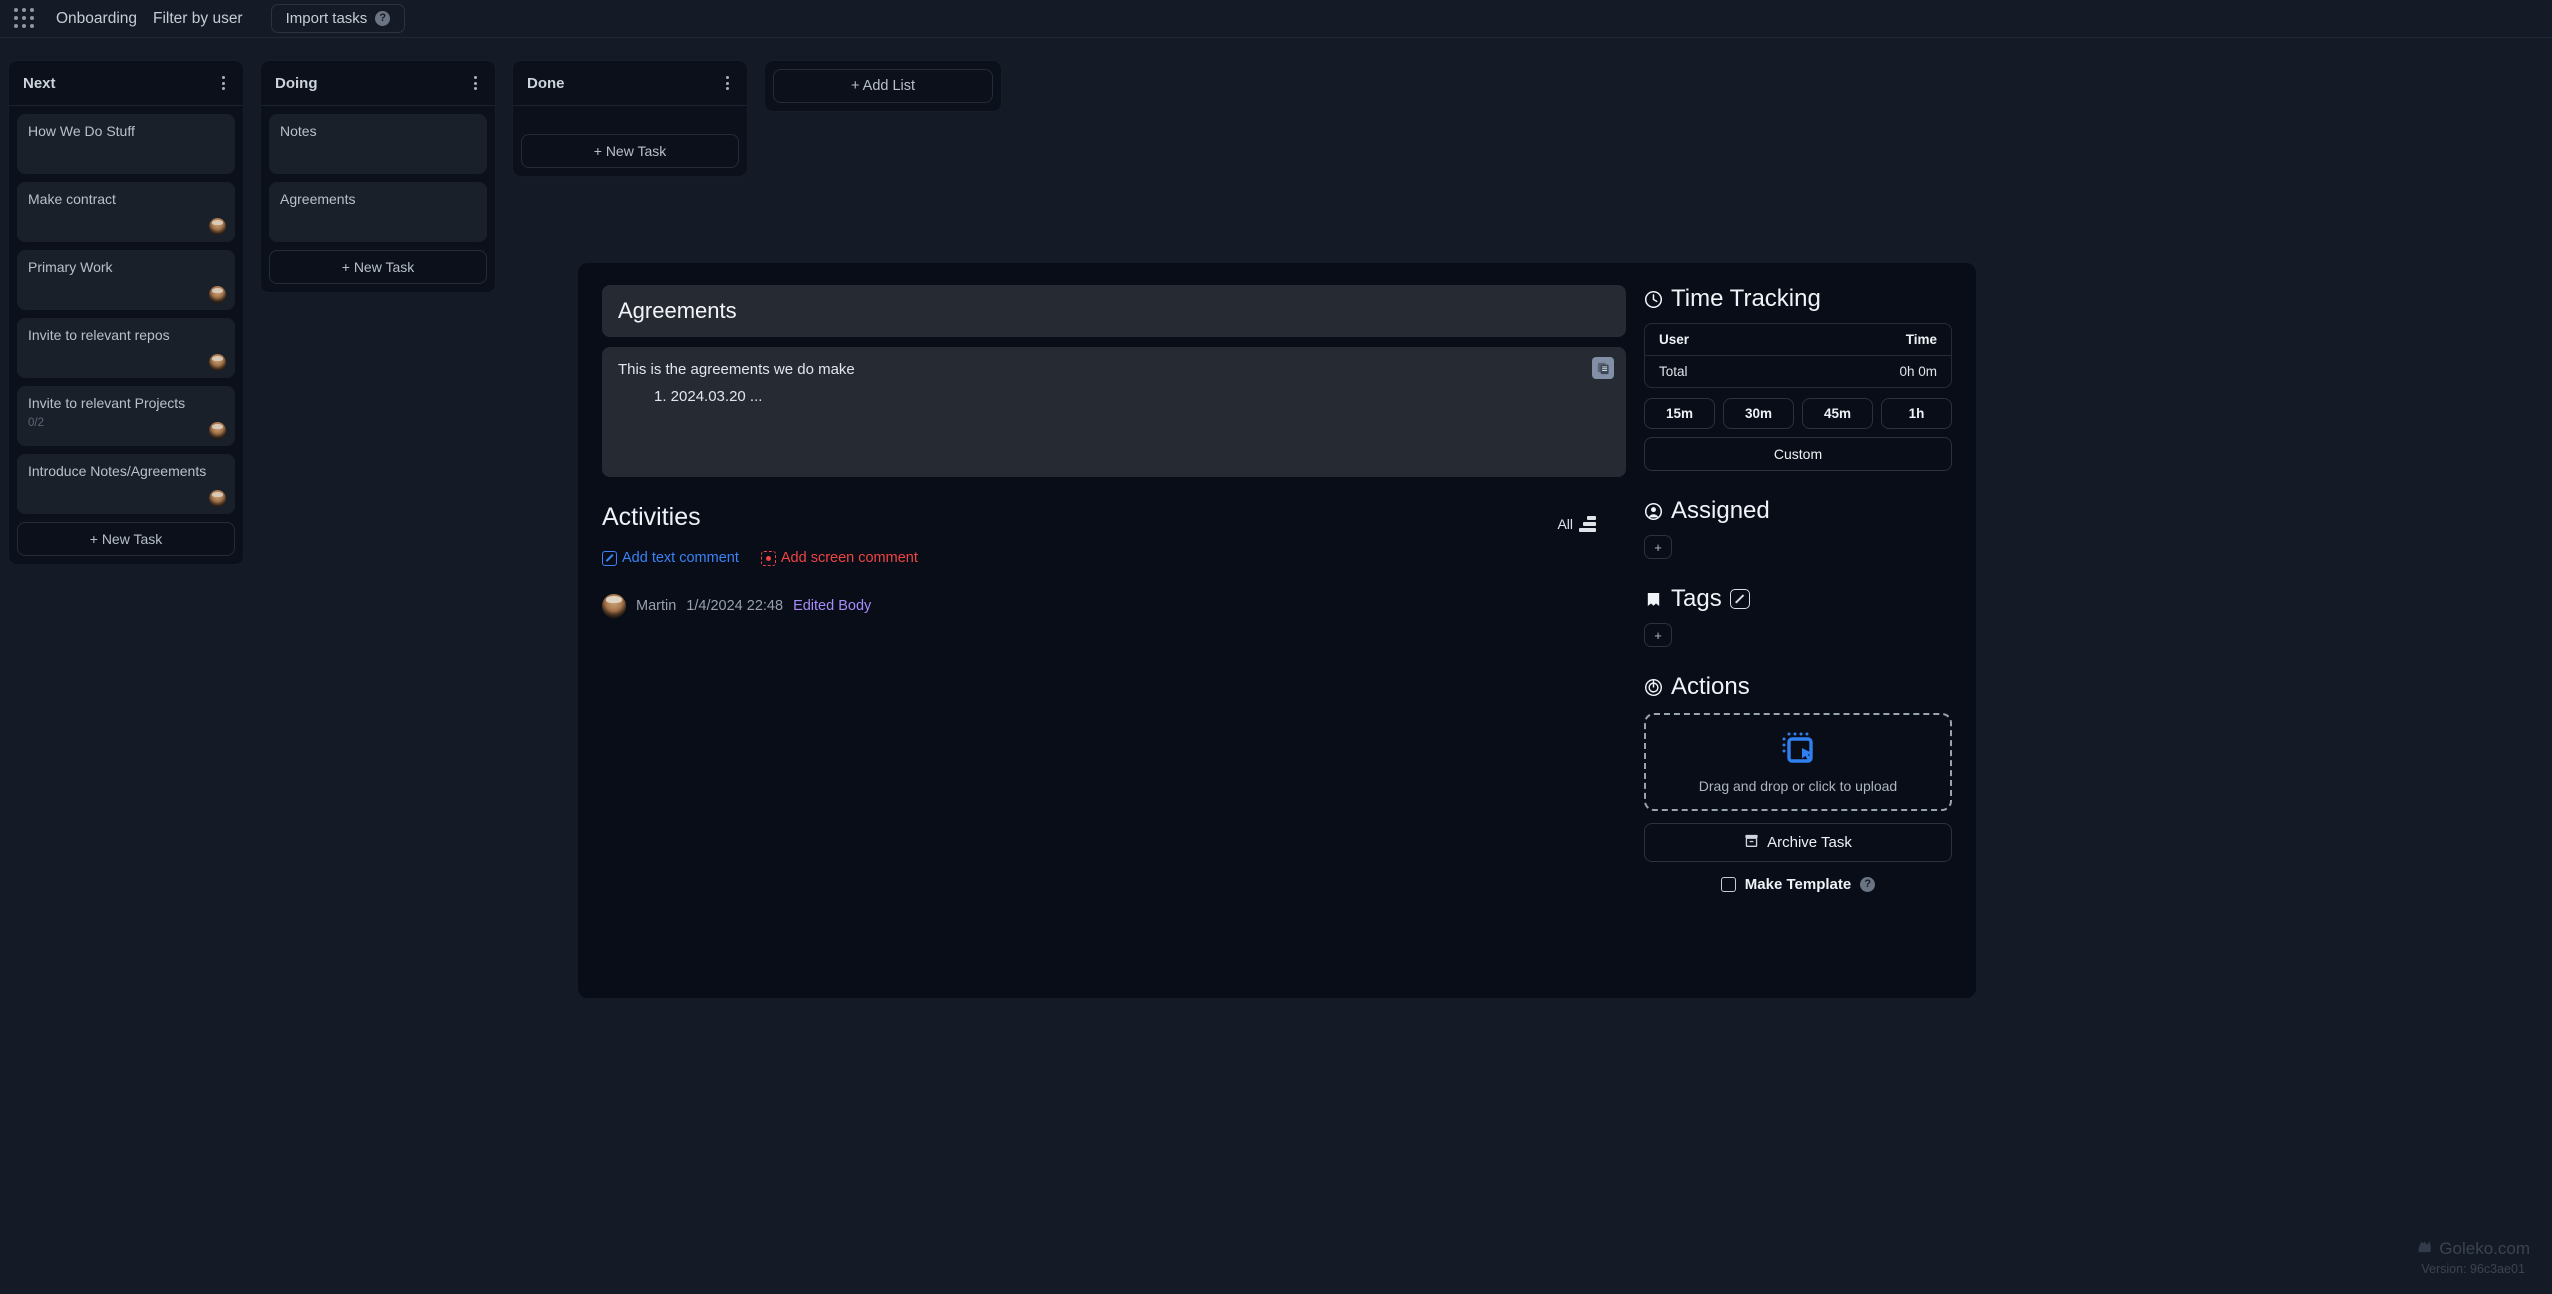 This screenshot has height=1294, width=2552. What do you see at coordinates (338, 18) in the screenshot?
I see `import-tasks-button: Import tasks ?` at bounding box center [338, 18].